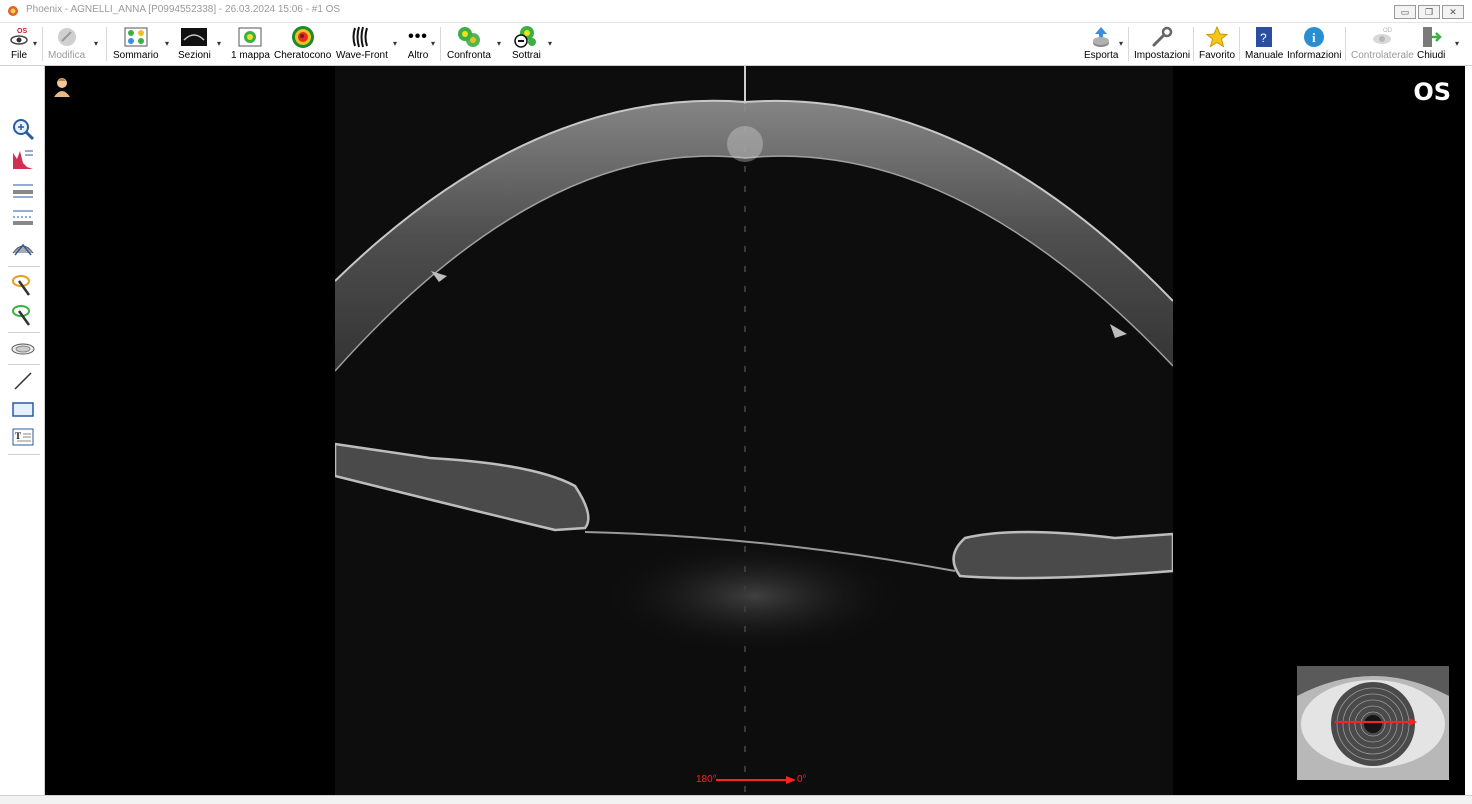 This screenshot has height=804, width=1472. I want to click on iris-thumbnail, so click(1373, 723).